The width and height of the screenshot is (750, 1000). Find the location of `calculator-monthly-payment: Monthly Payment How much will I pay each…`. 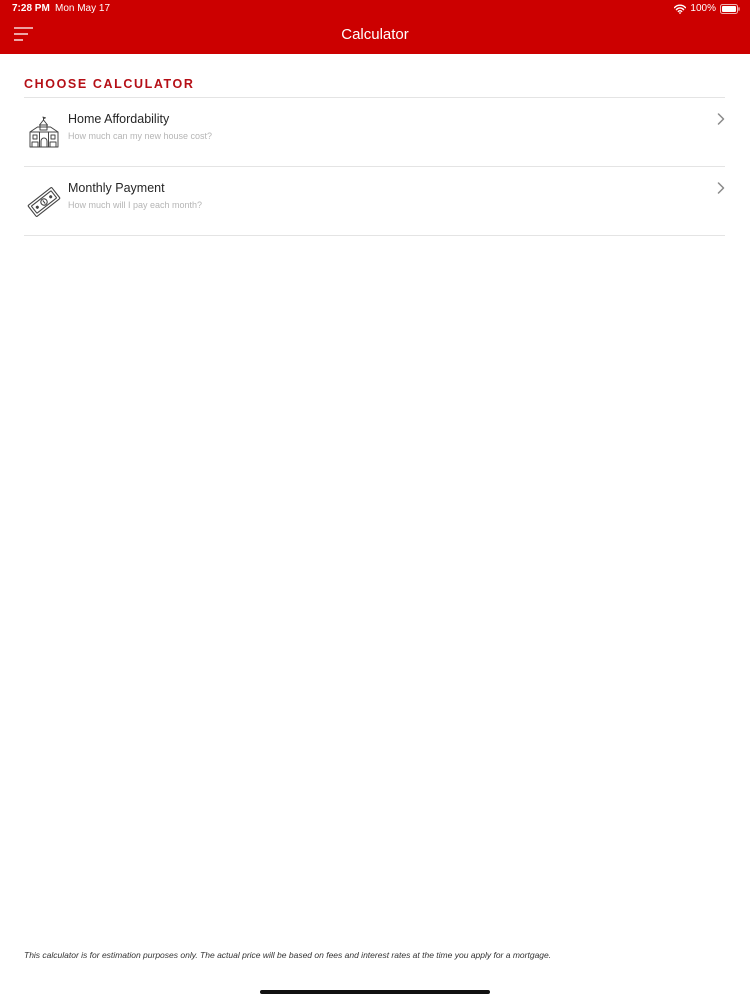

calculator-monthly-payment: Monthly Payment How much will I pay each… is located at coordinates (374, 201).